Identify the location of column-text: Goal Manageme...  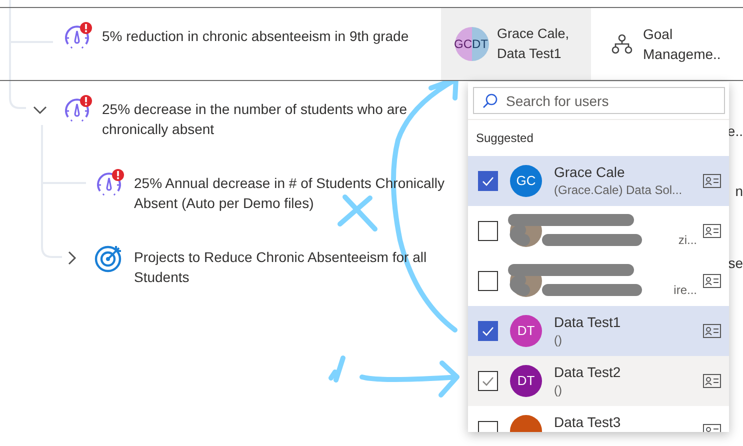
(682, 44).